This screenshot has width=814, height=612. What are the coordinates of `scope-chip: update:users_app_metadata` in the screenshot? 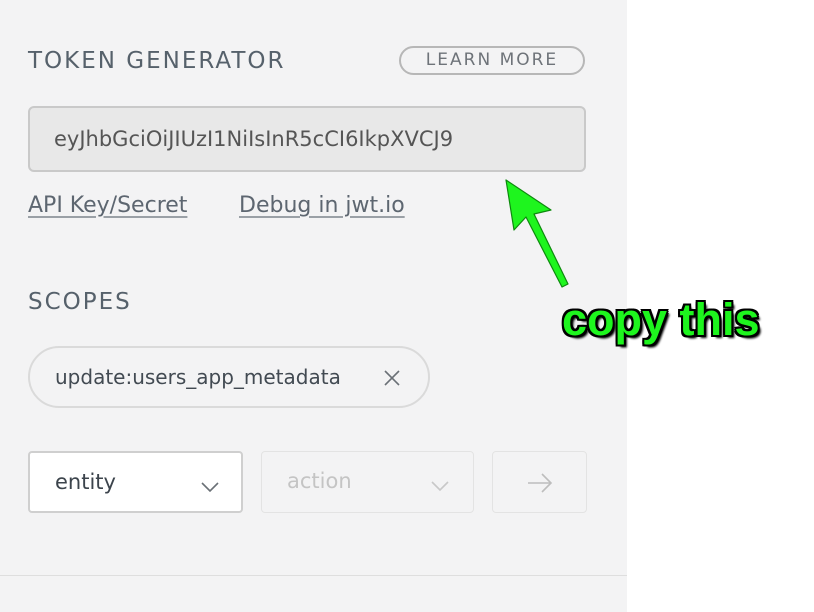 It's located at (229, 377).